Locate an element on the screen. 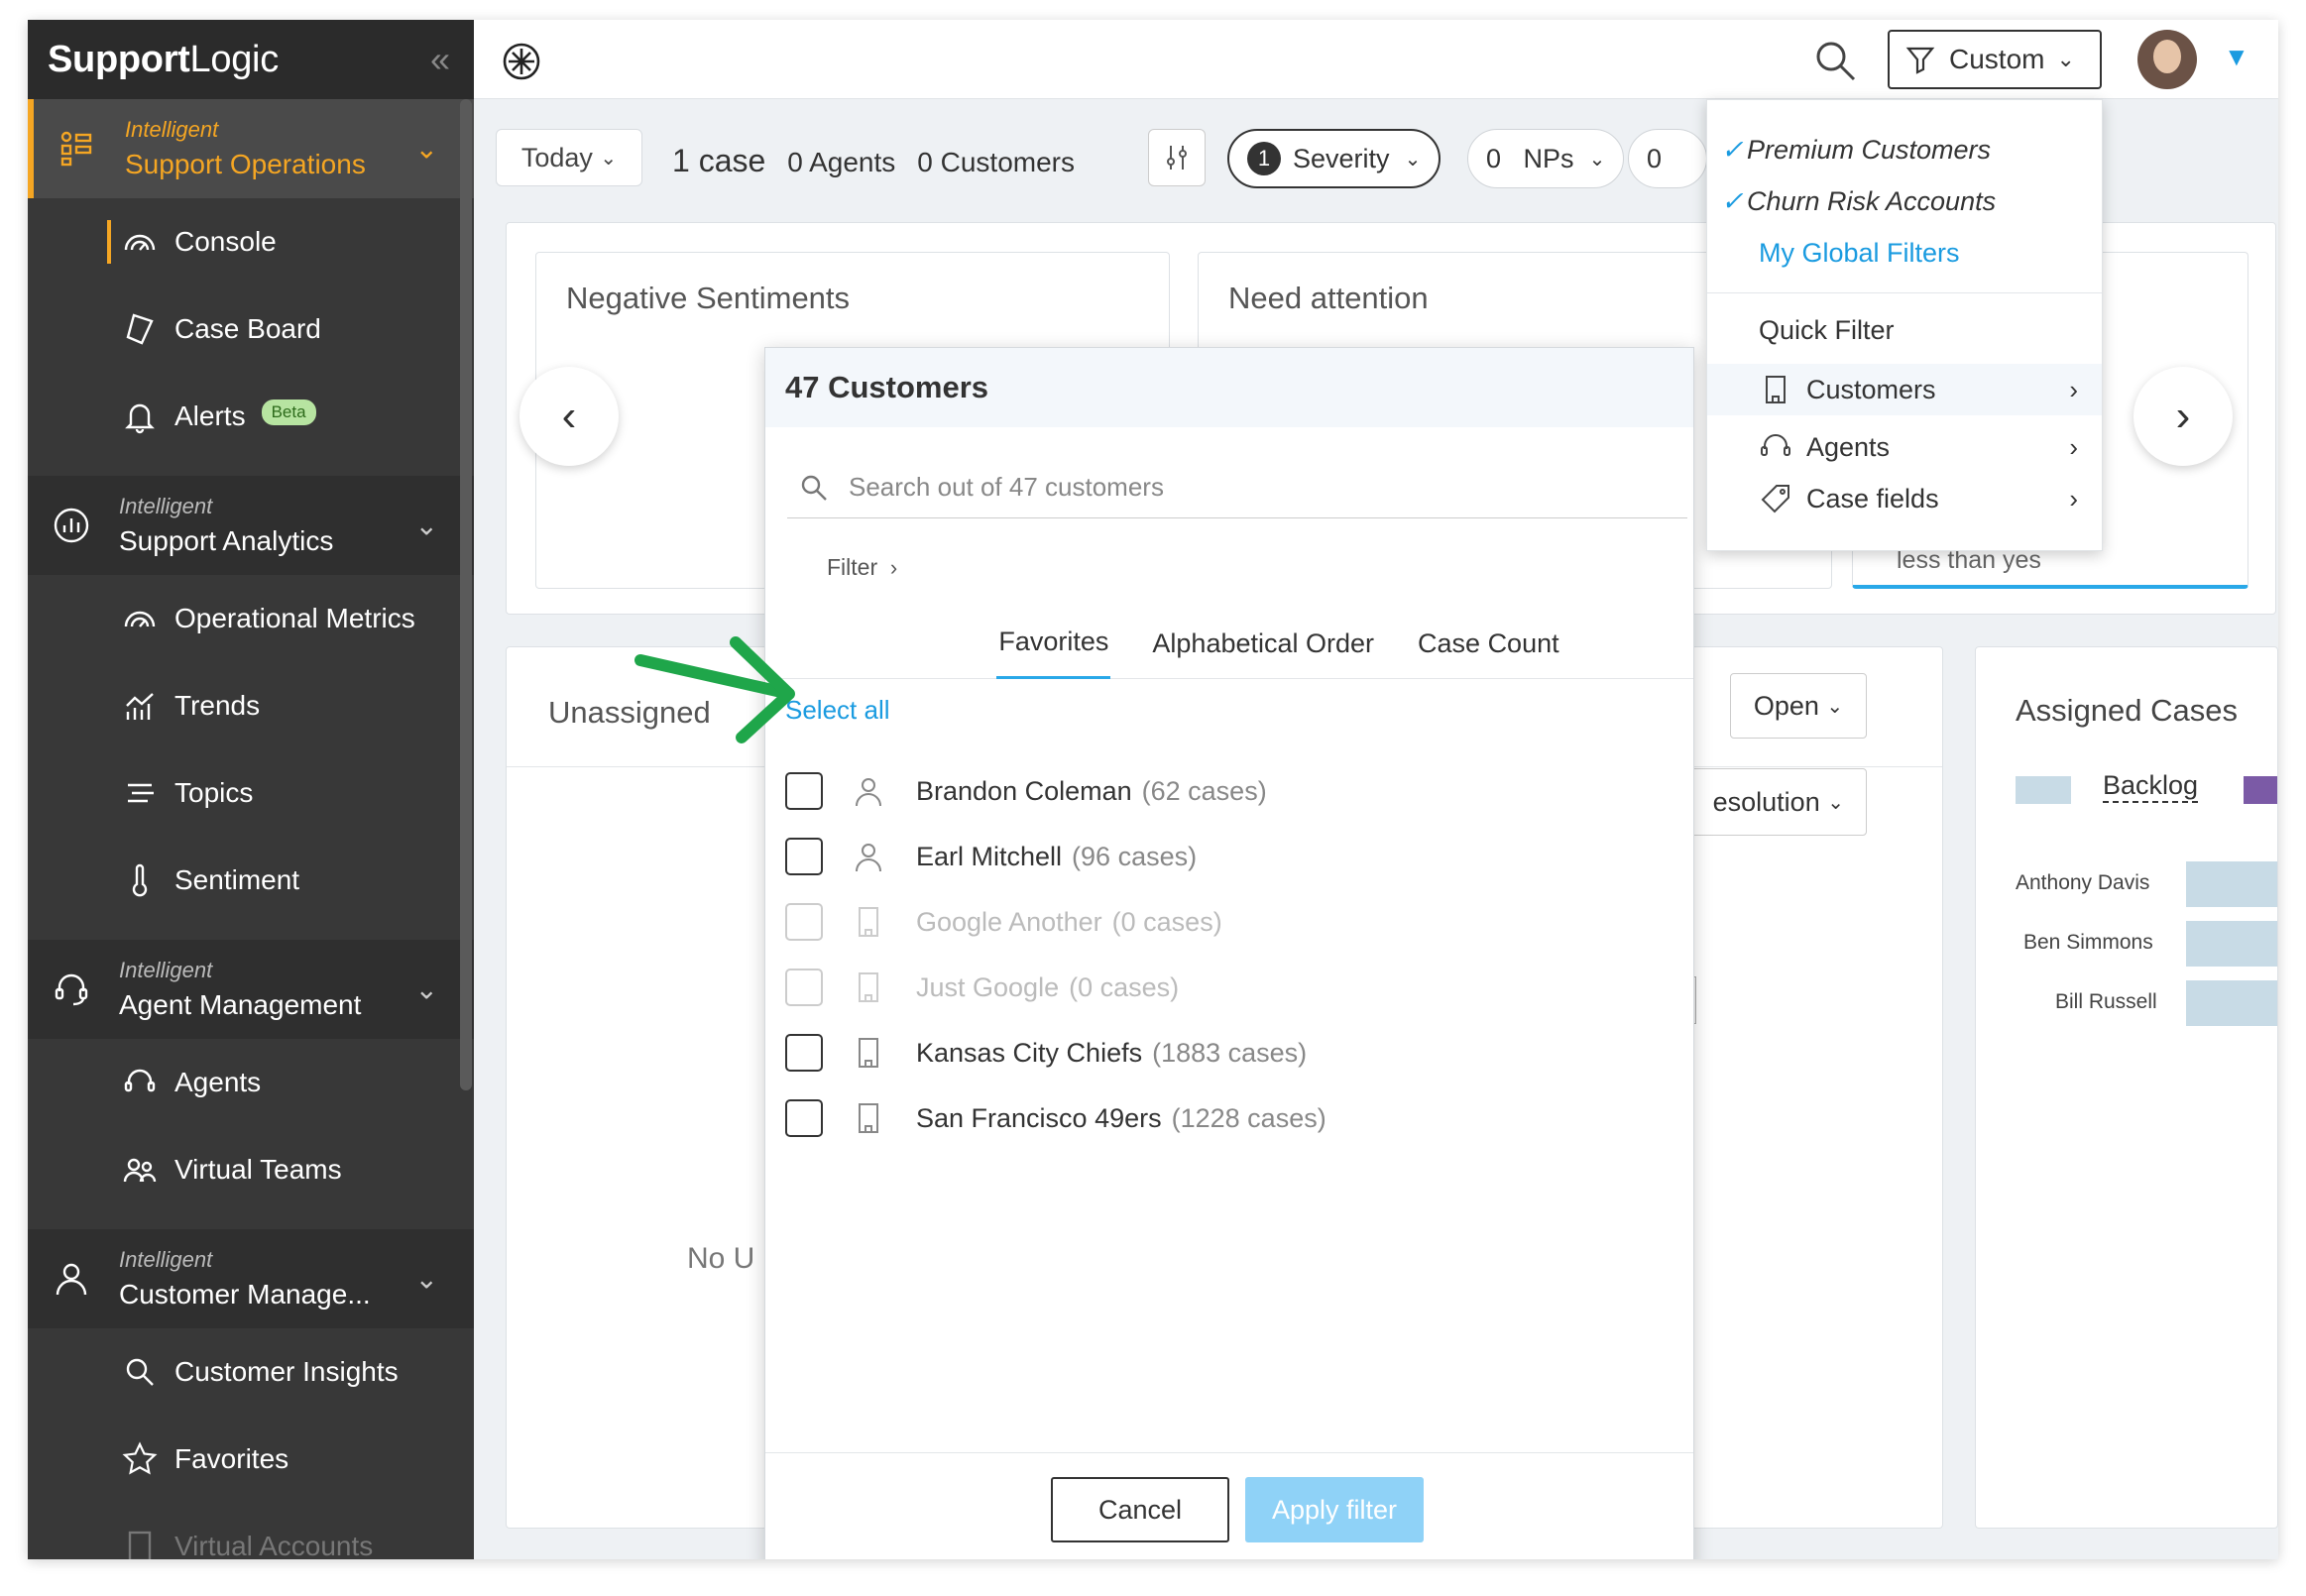 This screenshot has width=2306, height=1596. menu-heading-quick-filter: Quick Filter is located at coordinates (1827, 329).